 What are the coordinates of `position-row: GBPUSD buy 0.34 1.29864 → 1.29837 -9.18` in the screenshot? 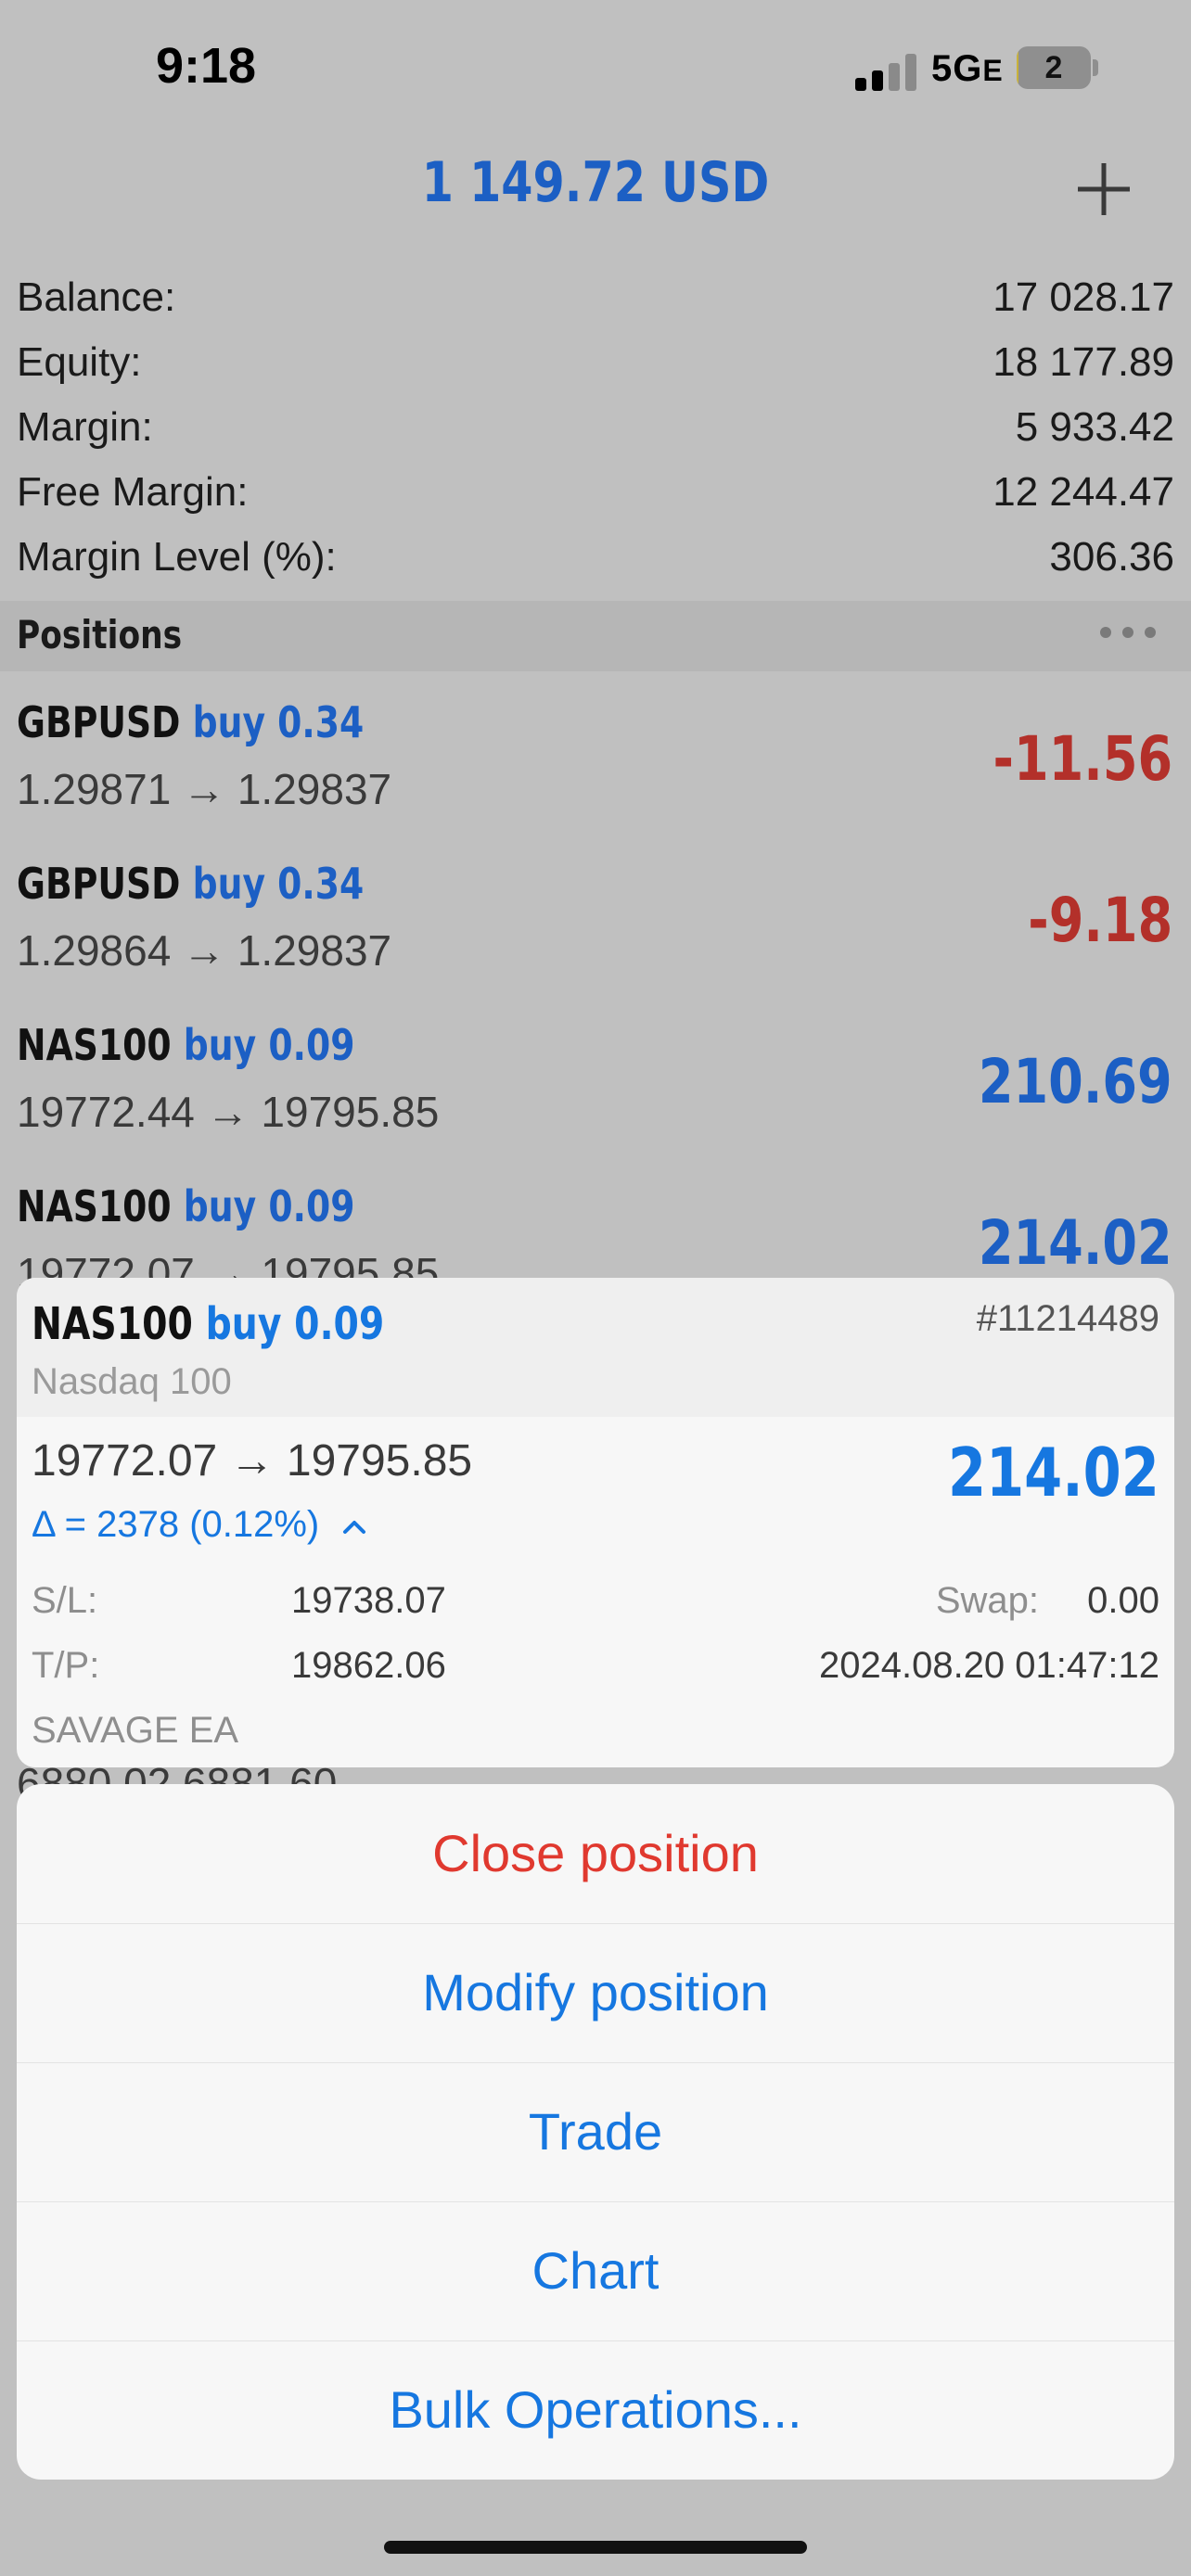 It's located at (595, 919).